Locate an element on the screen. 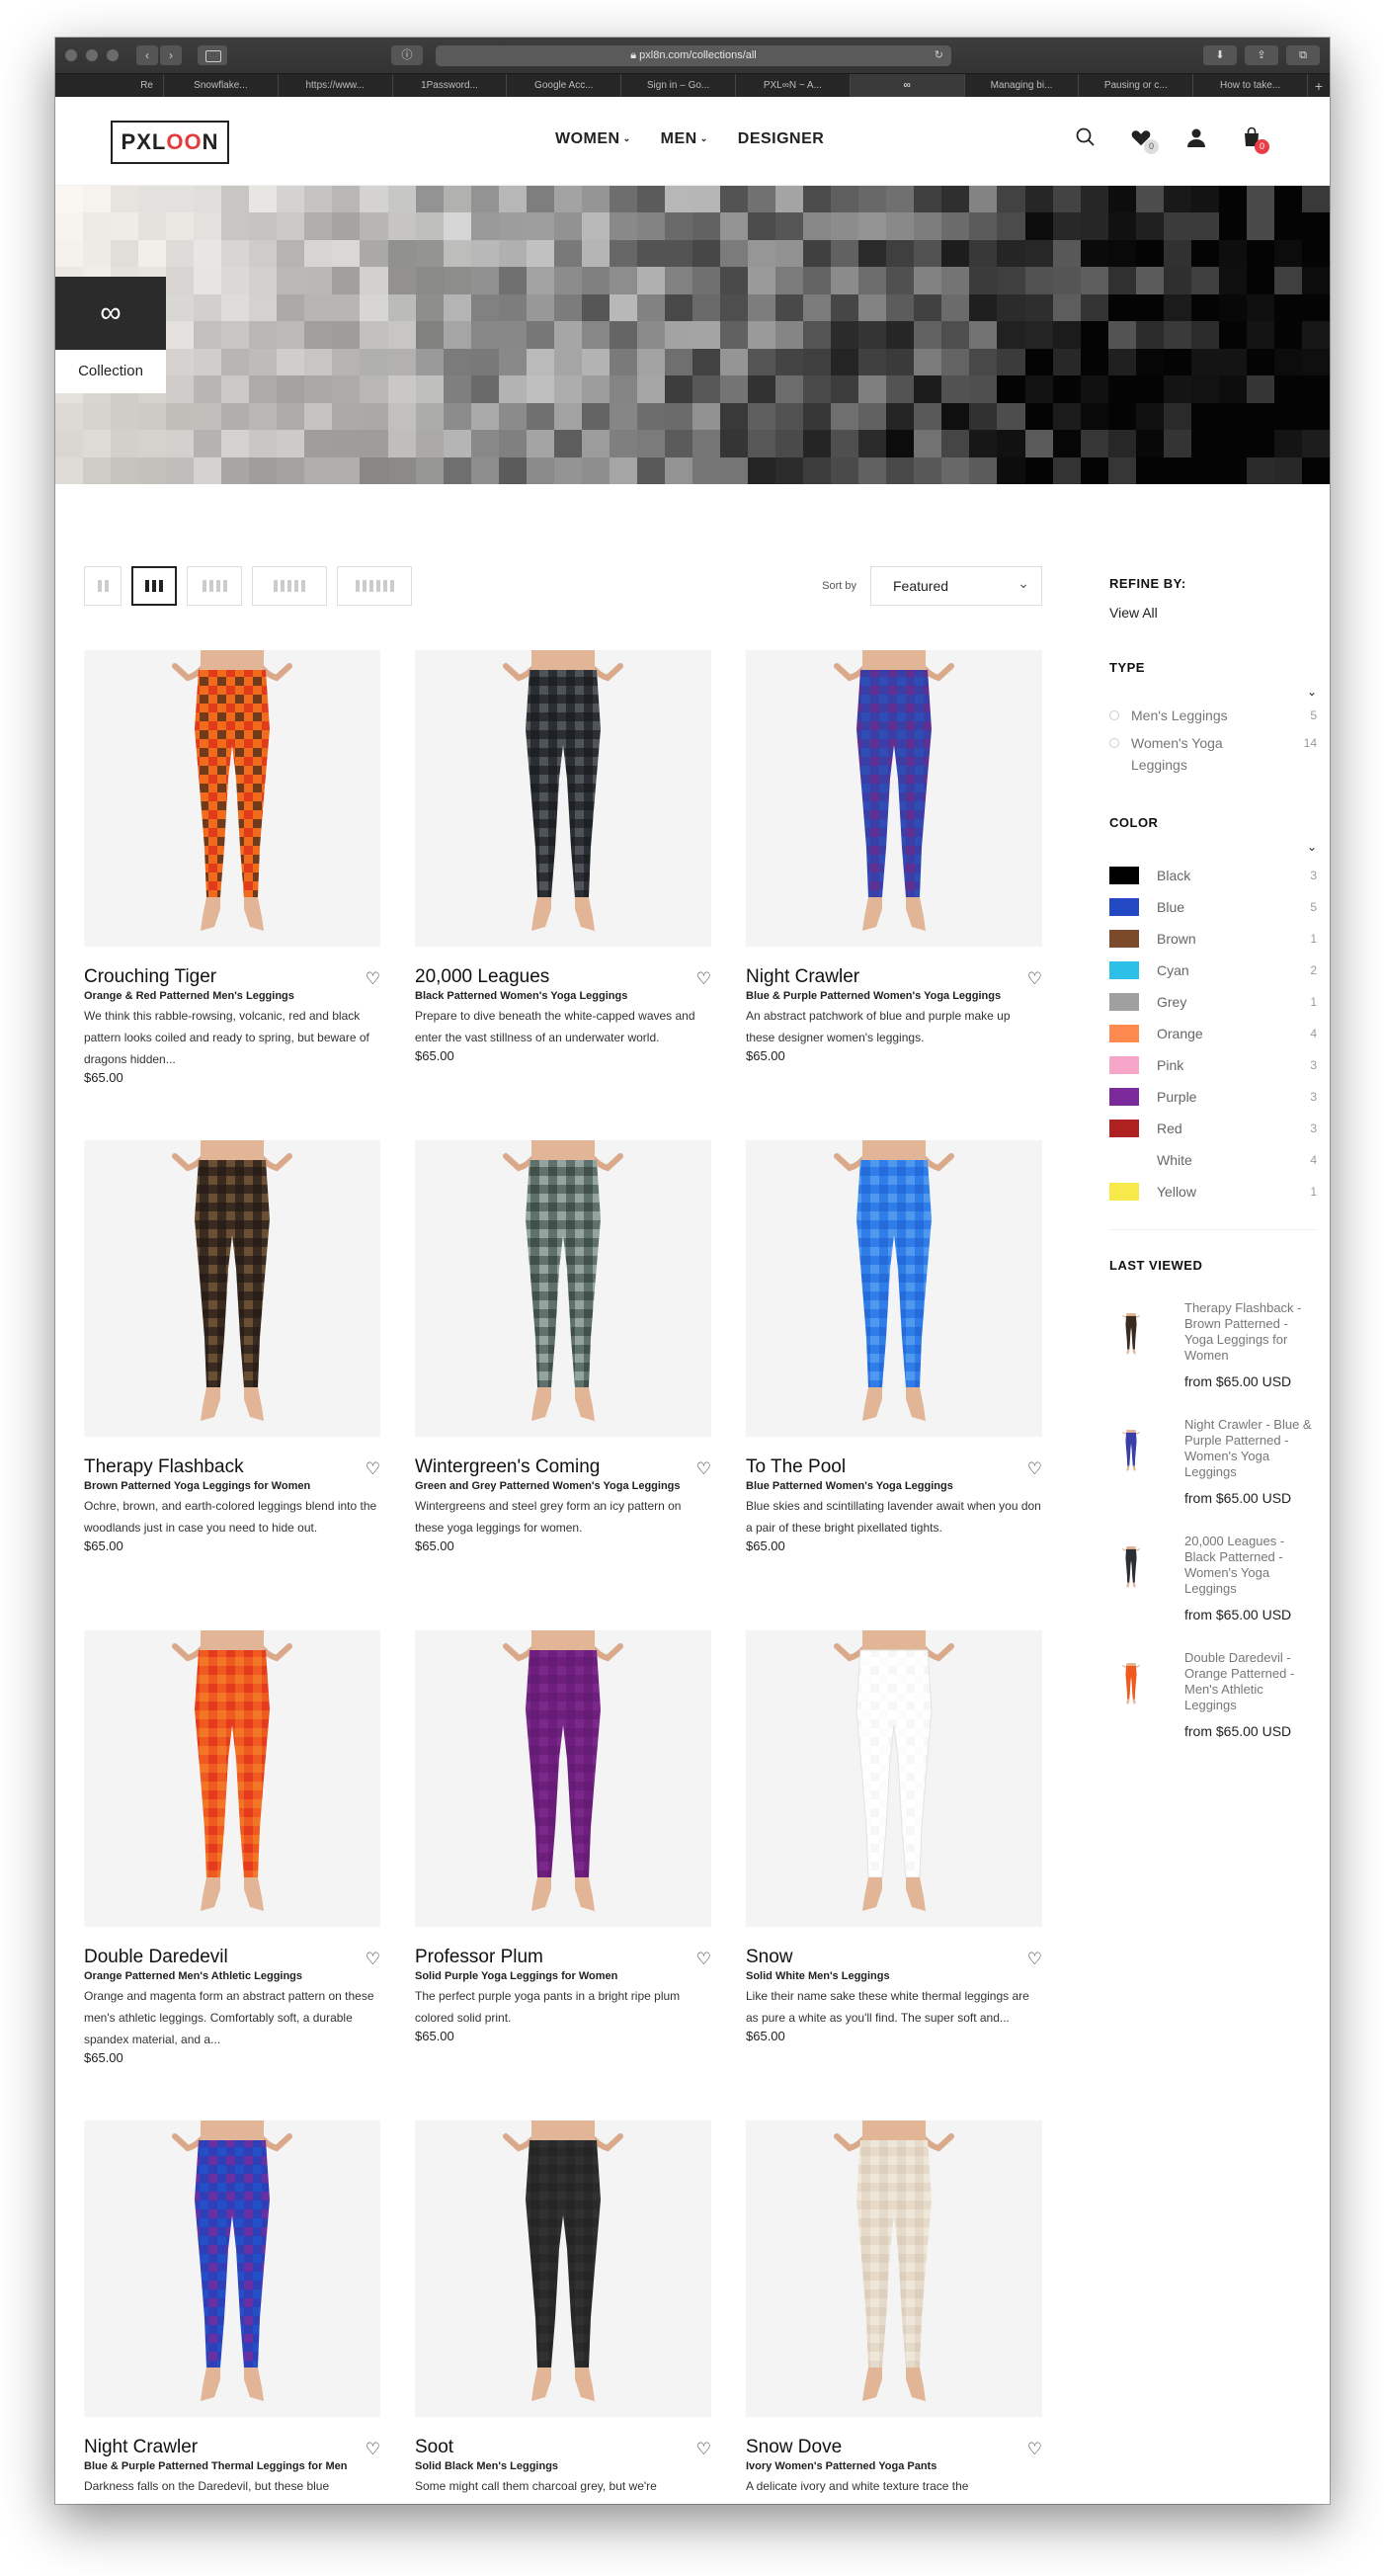 The image size is (1384, 2576). tabs-overview-icon: ⧉ is located at coordinates (1303, 55).